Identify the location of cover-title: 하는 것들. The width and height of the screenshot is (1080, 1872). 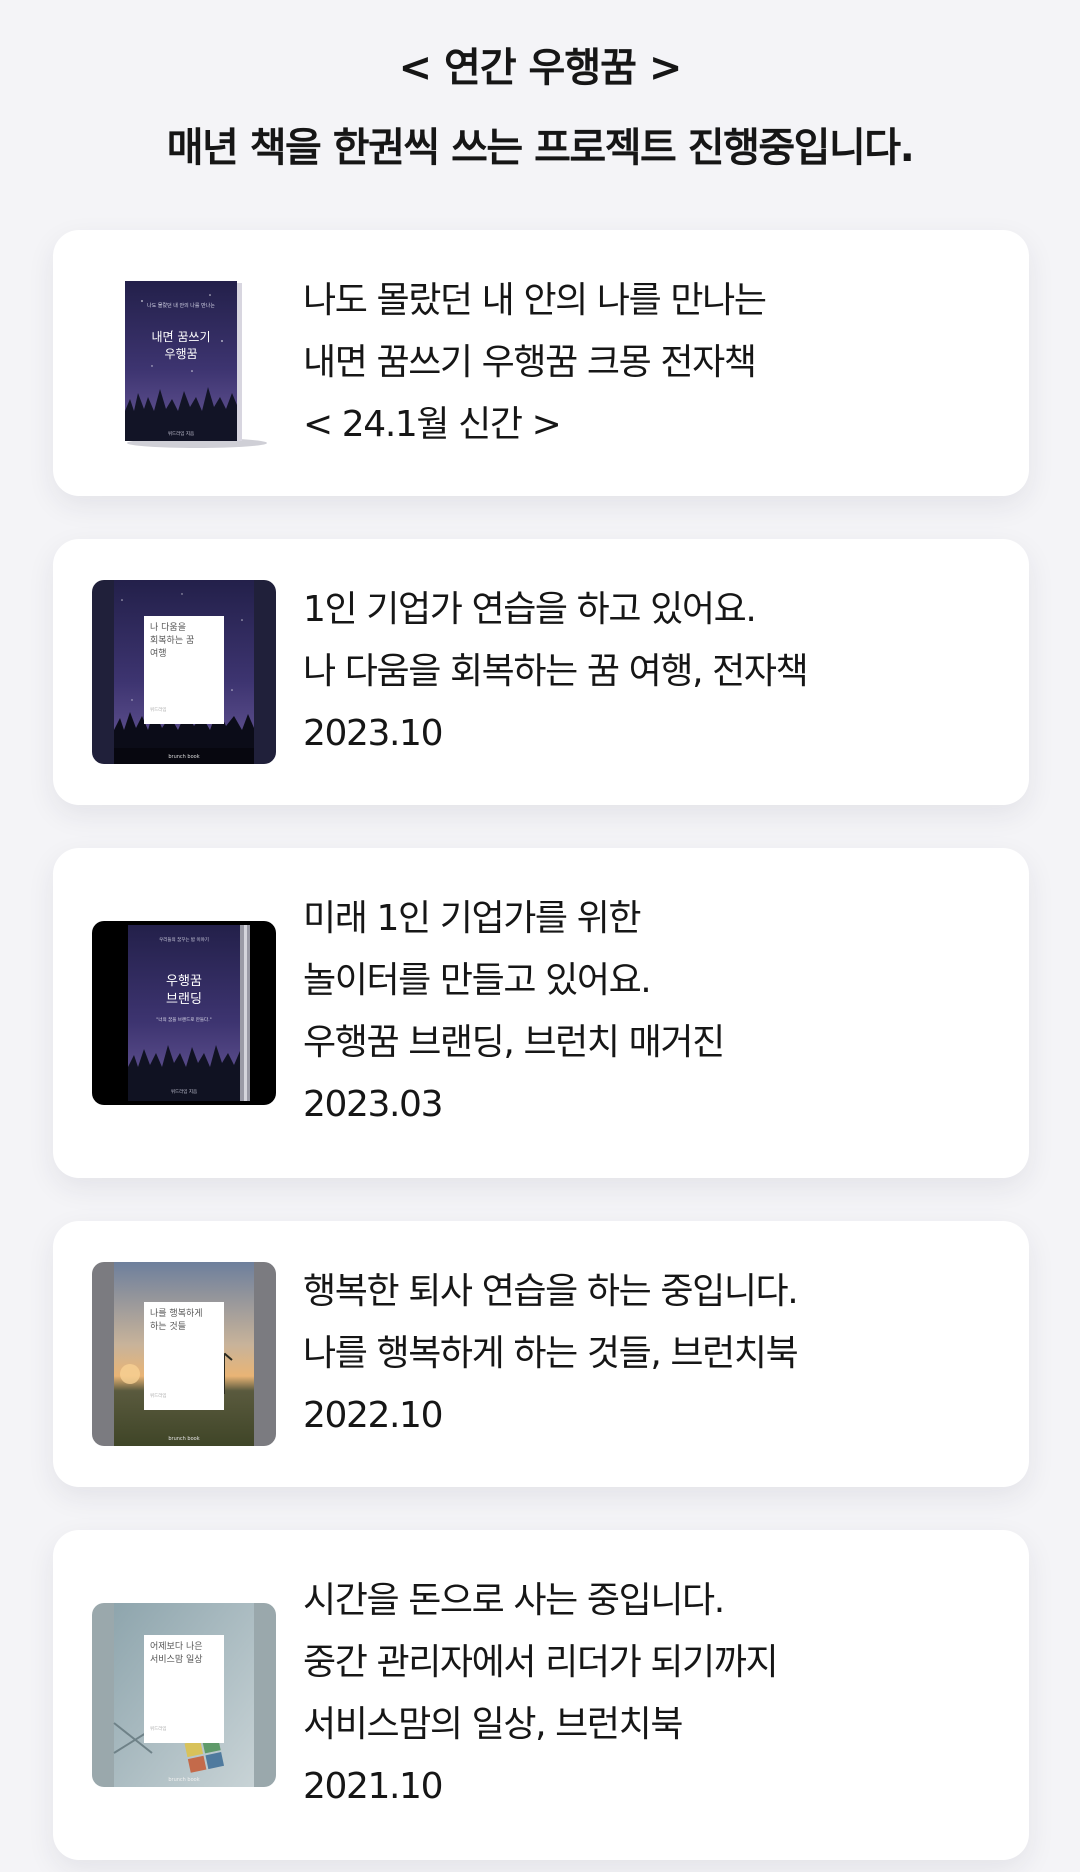
(168, 1326).